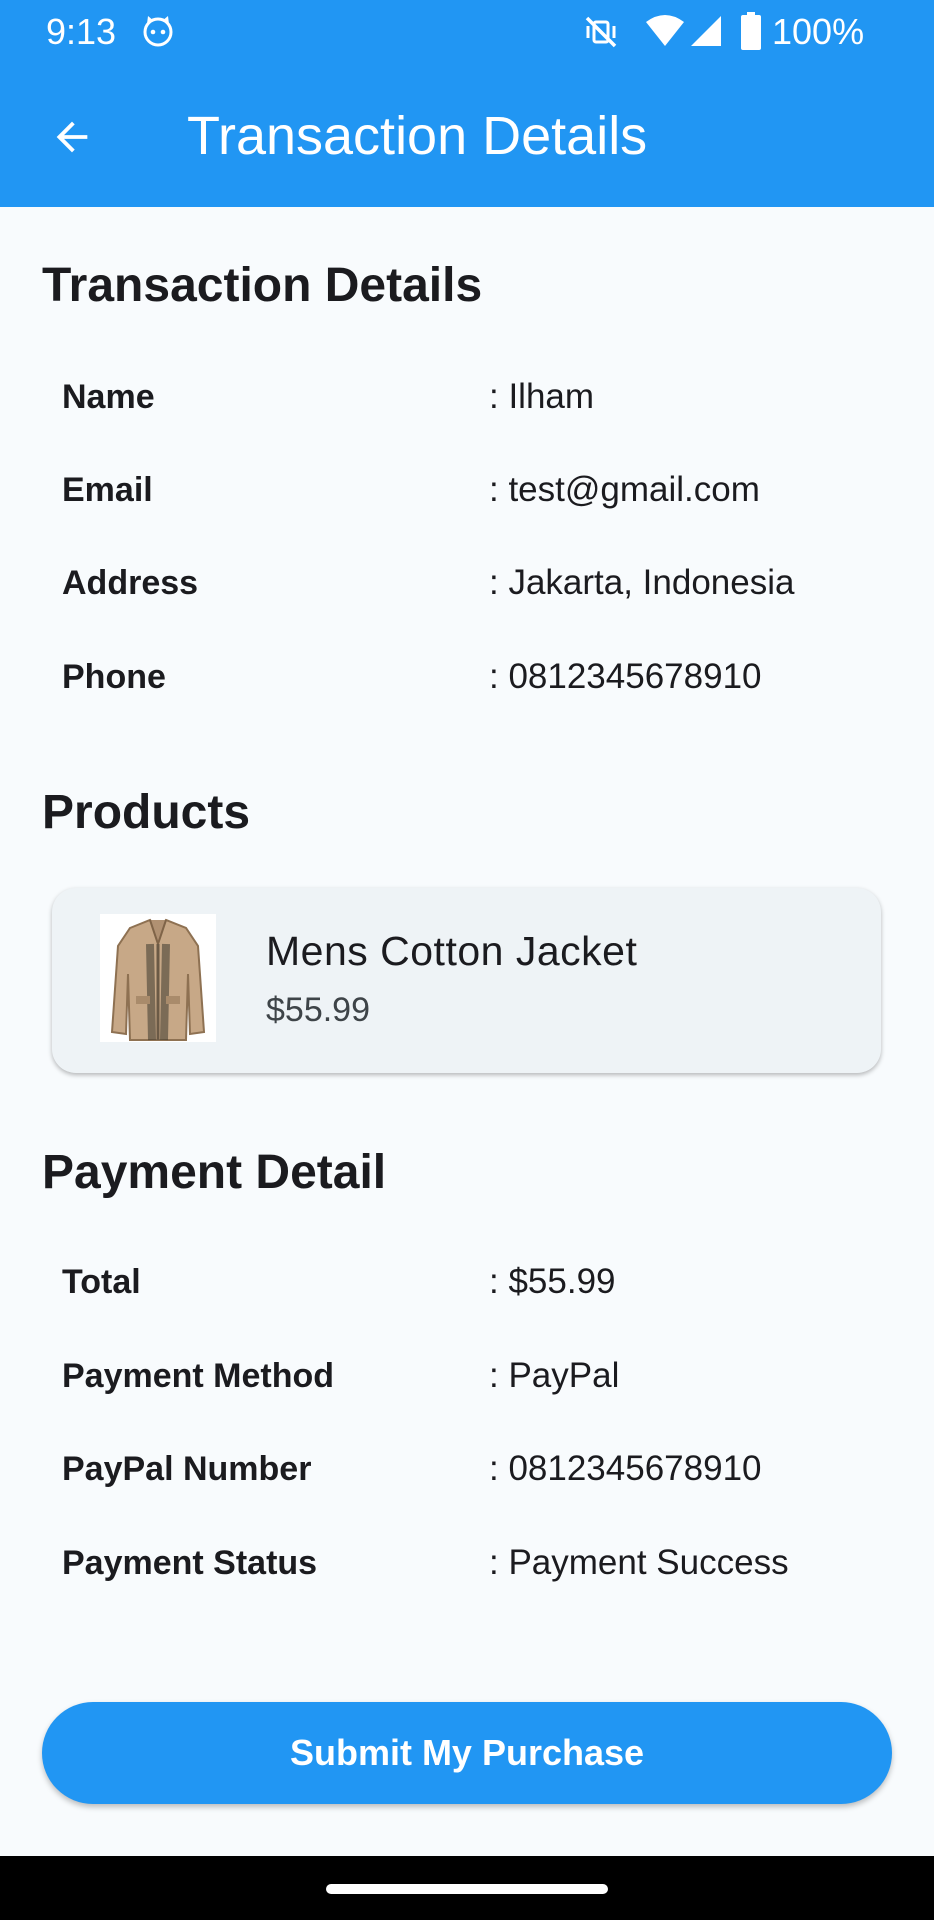 Image resolution: width=934 pixels, height=1920 pixels. Describe the element at coordinates (625, 1468) in the screenshot. I see `paypal-number-value: : 0812345678910` at that location.